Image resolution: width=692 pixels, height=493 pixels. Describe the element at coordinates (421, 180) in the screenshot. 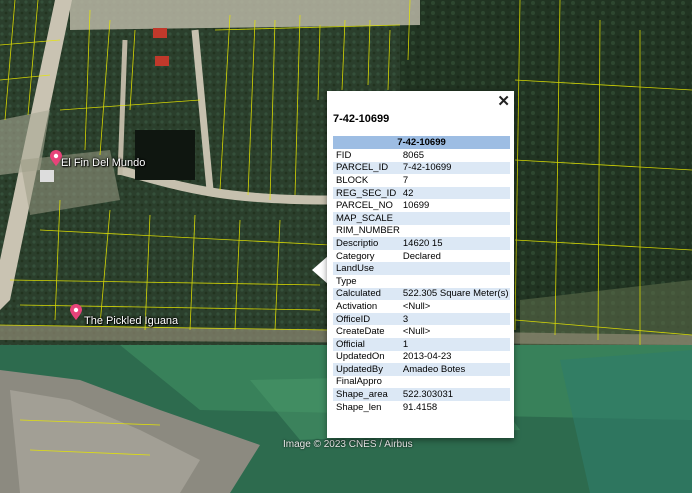

I see `attribute-row: BLOCK 7` at that location.